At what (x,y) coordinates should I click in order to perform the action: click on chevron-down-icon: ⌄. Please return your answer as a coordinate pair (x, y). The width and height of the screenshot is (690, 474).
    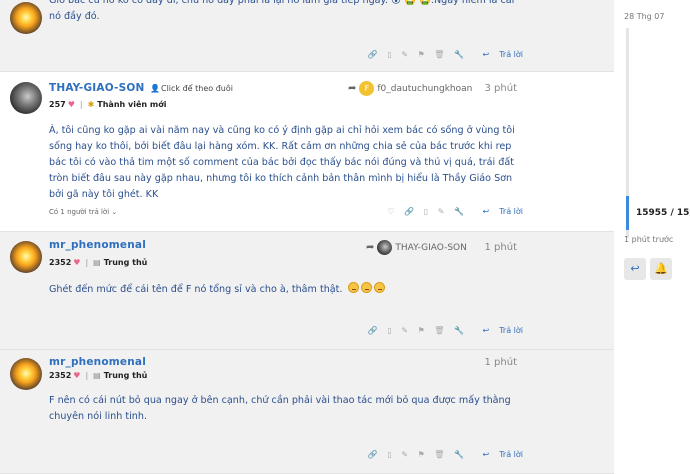
    Looking at the image, I should click on (114, 212).